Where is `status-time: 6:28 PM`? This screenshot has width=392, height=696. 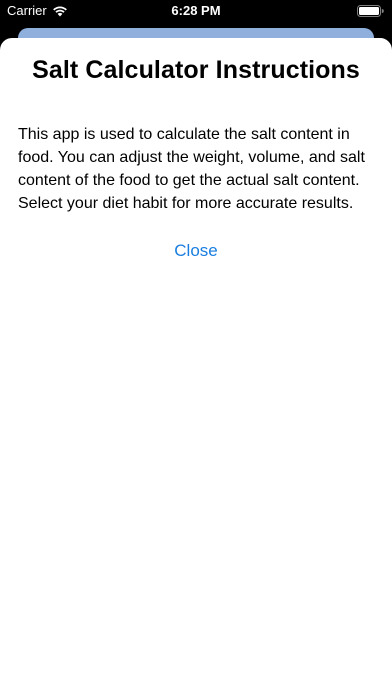 status-time: 6:28 PM is located at coordinates (196, 10).